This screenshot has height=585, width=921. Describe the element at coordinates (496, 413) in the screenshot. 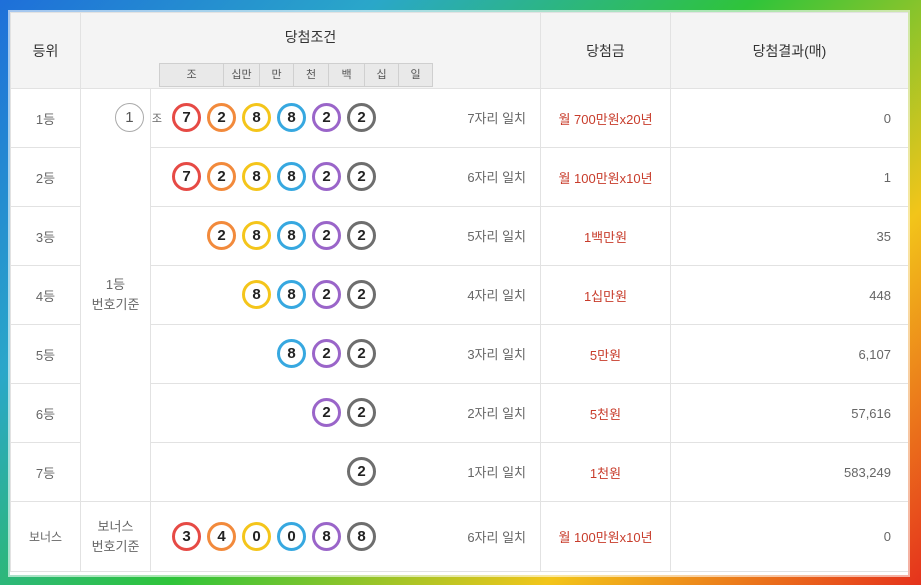

I see `match-text: 2자리 일치` at that location.